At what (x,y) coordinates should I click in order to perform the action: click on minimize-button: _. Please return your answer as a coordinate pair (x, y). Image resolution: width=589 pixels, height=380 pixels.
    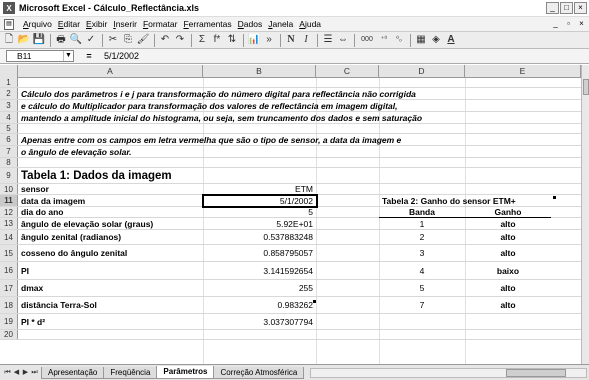
    Looking at the image, I should click on (552, 8).